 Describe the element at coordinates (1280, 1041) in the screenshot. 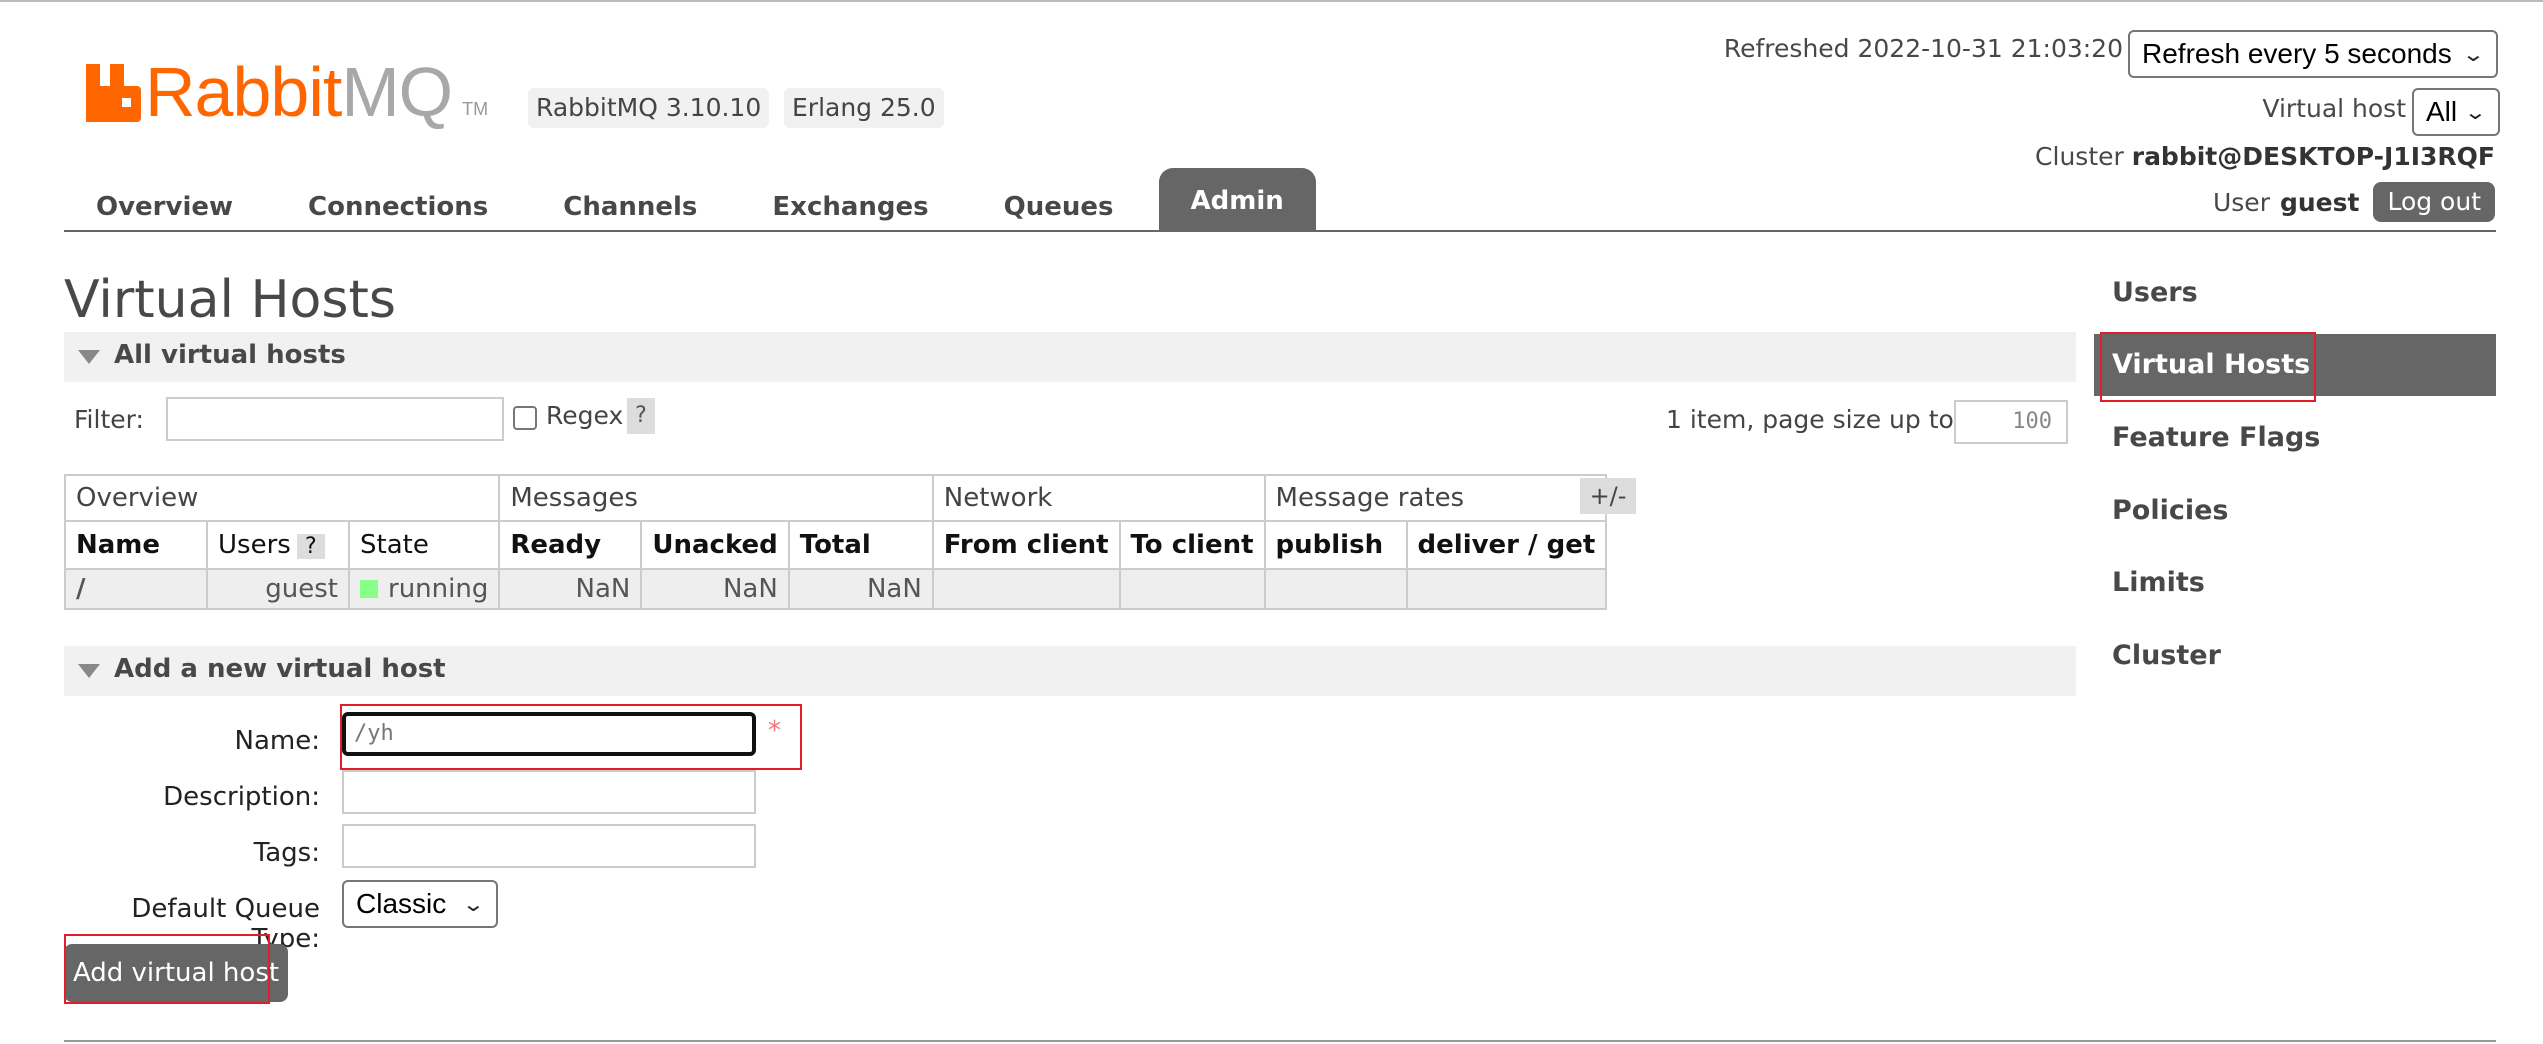

I see `bottom-divider` at that location.